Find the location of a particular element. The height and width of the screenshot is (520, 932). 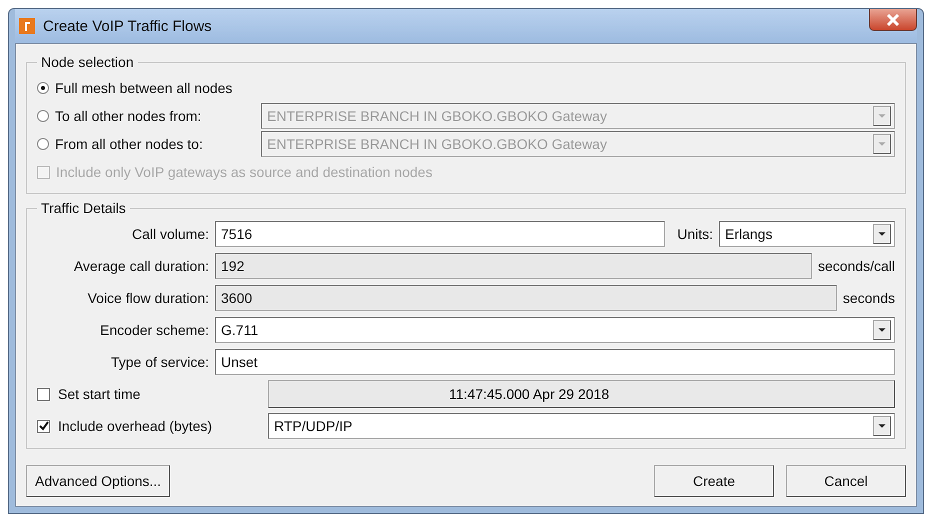

field-label: Type of service: is located at coordinates (159, 362).